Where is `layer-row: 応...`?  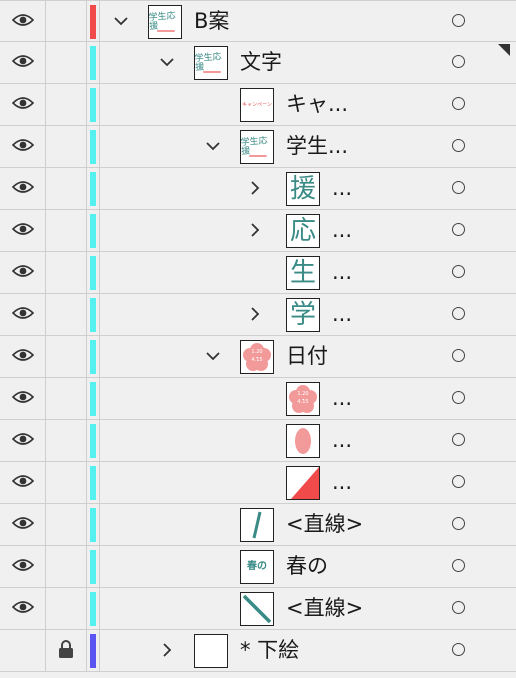 layer-row: 応... is located at coordinates (258, 231).